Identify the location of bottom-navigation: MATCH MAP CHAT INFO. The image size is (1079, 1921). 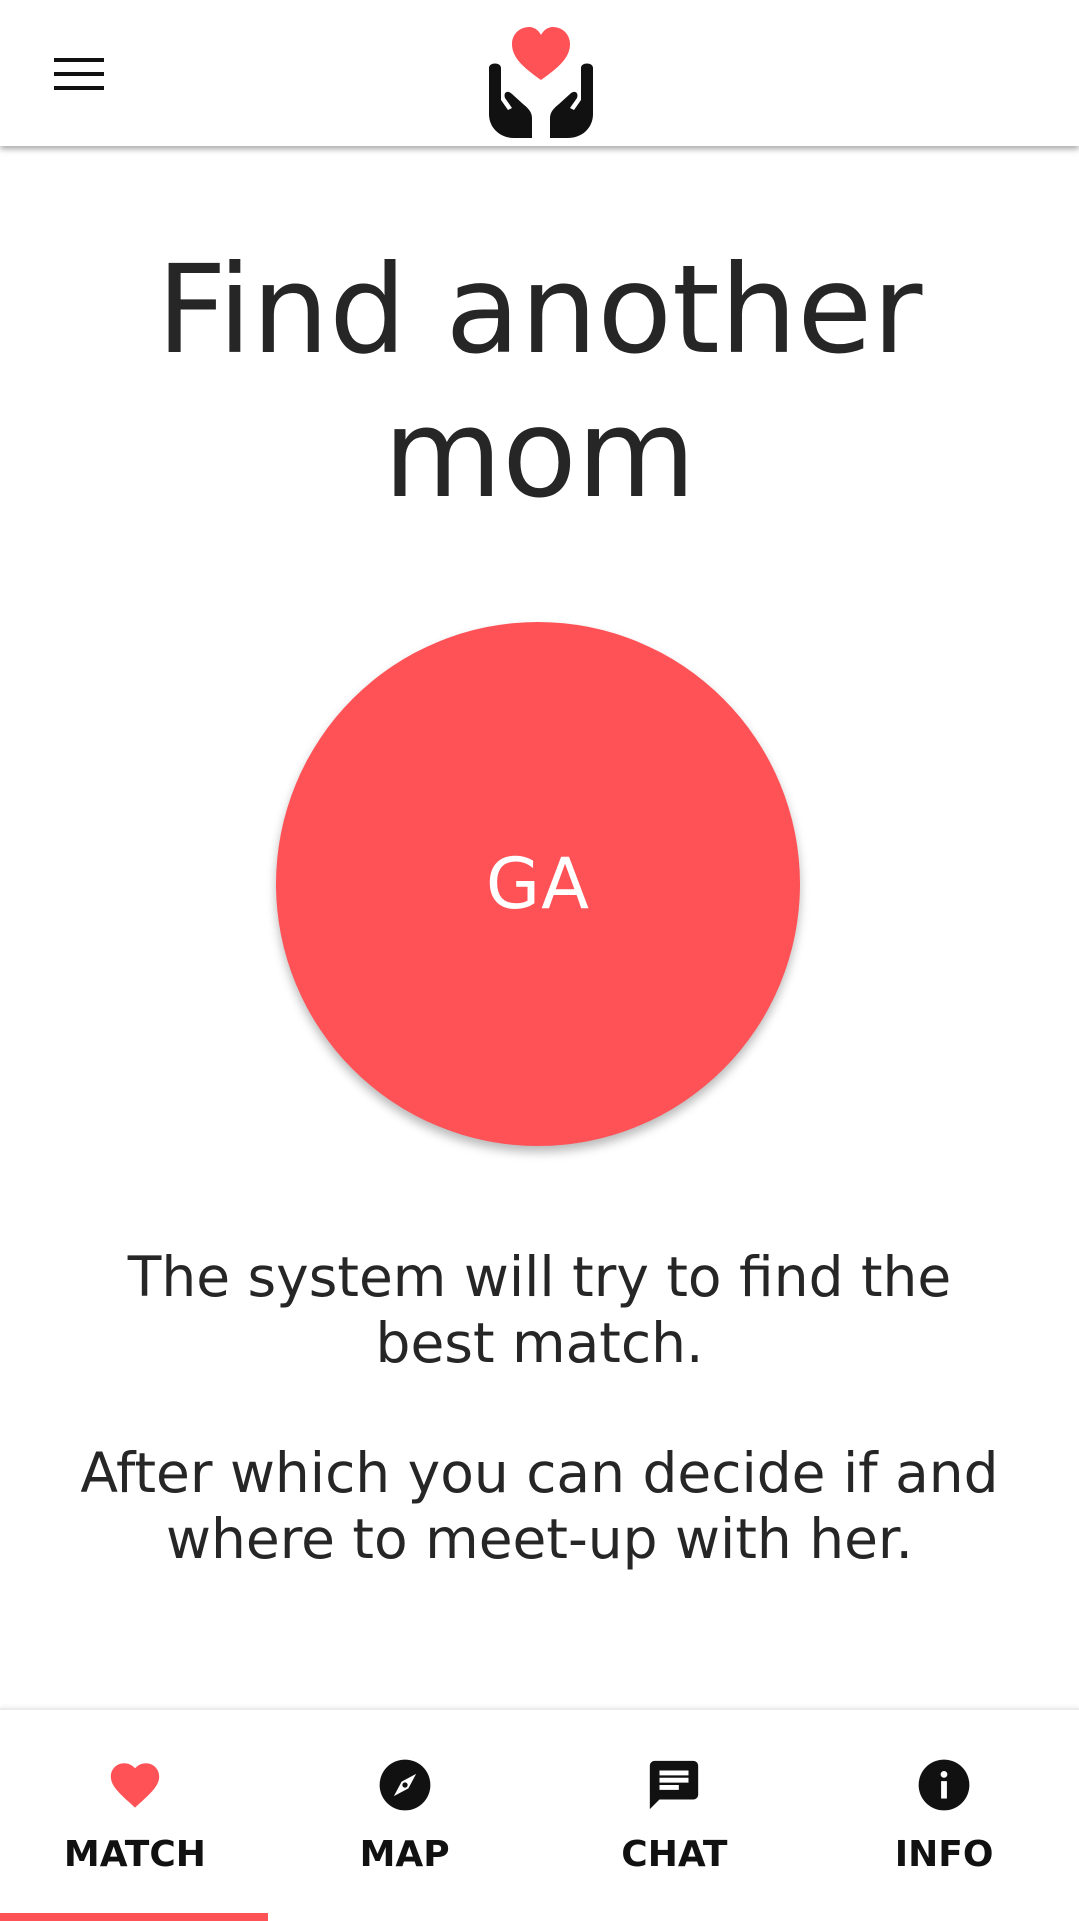
(539, 1814).